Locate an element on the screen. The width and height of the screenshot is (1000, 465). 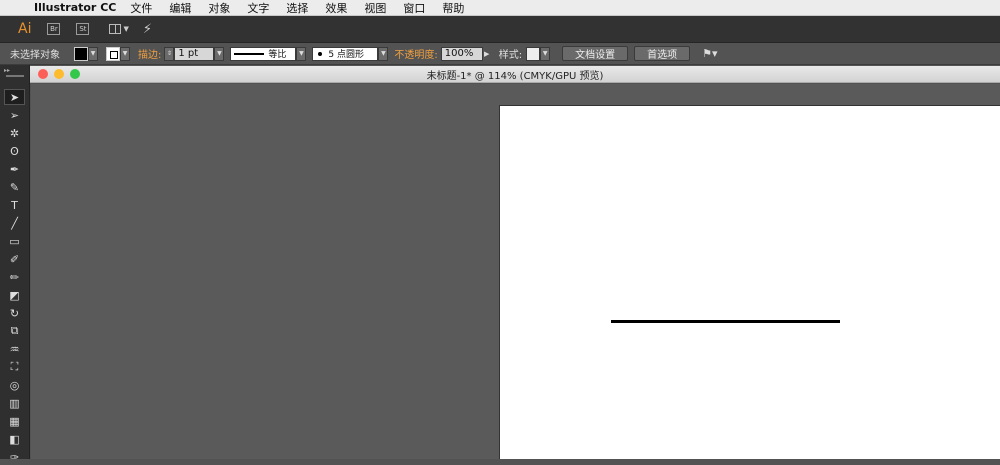
workspace-layout-icon: ▼ is located at coordinates (119, 29).